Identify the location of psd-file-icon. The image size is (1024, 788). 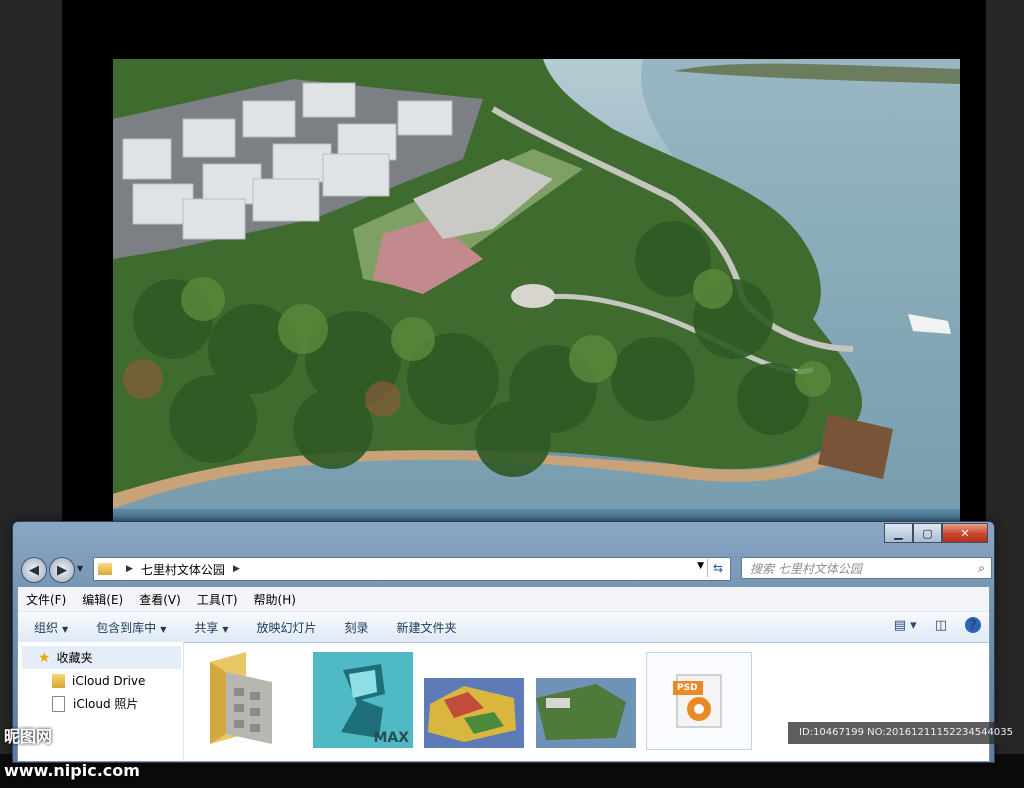
(697, 701).